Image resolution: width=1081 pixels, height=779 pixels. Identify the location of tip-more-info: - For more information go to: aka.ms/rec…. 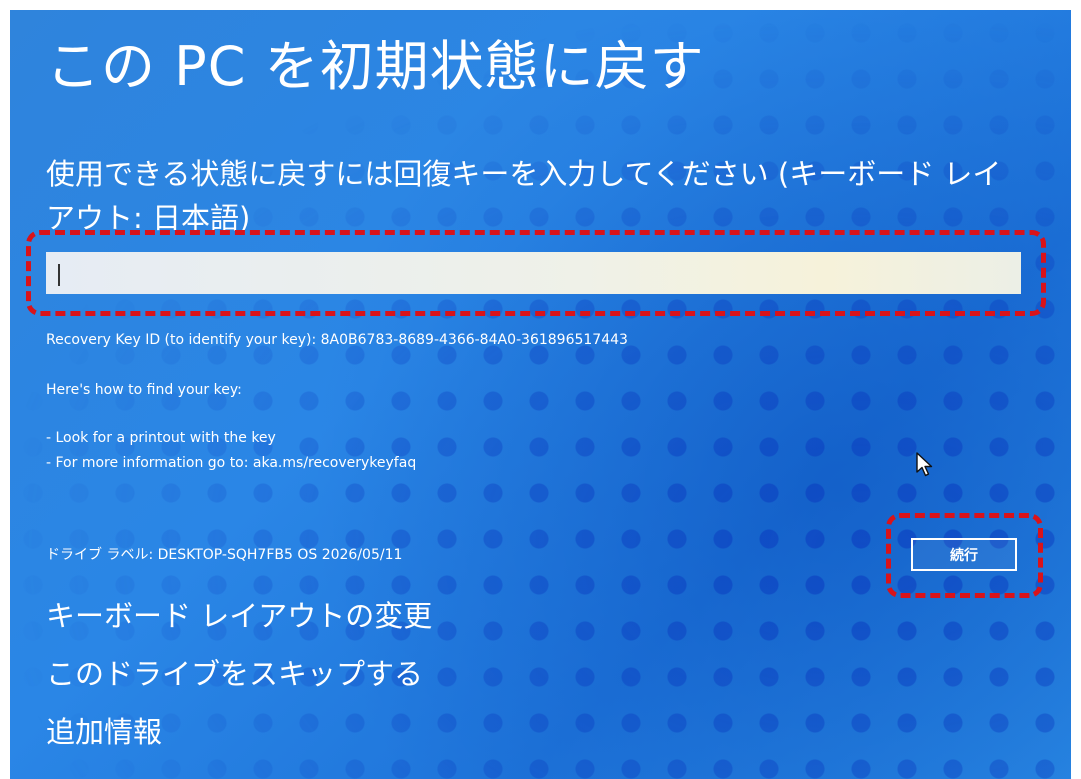
(231, 463).